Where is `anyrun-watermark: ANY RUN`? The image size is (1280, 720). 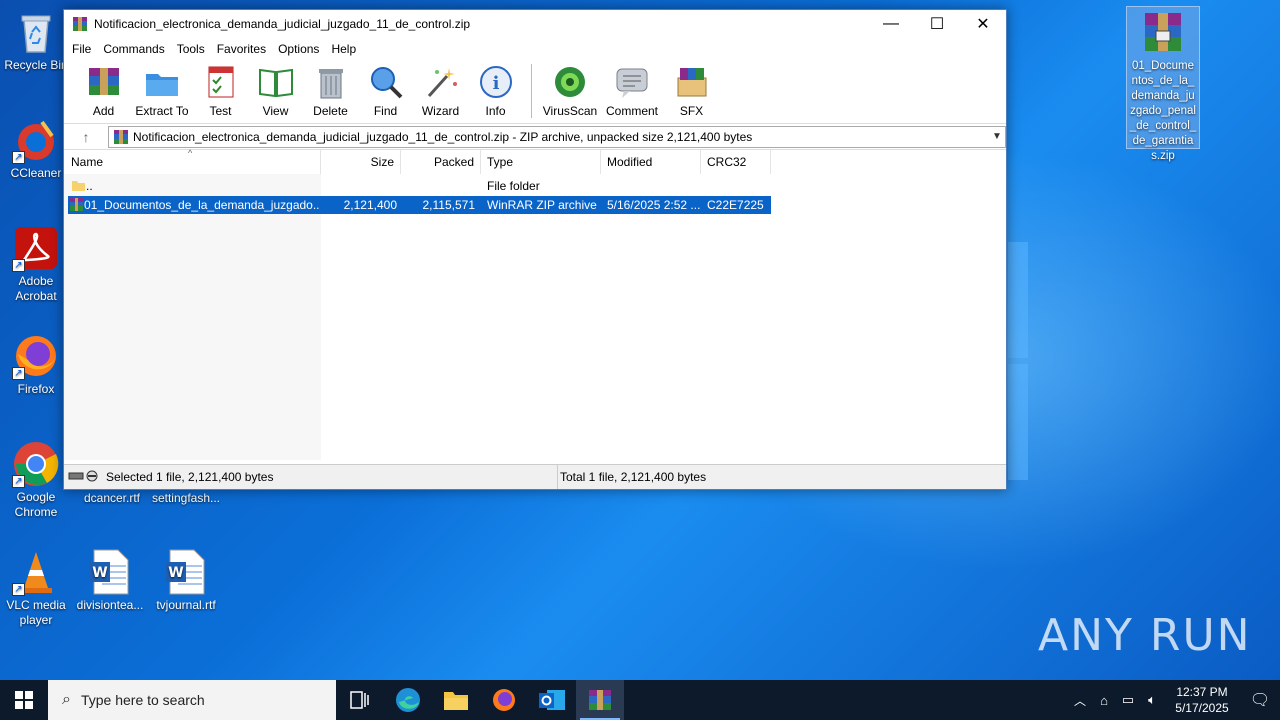 anyrun-watermark: ANY RUN is located at coordinates (1145, 635).